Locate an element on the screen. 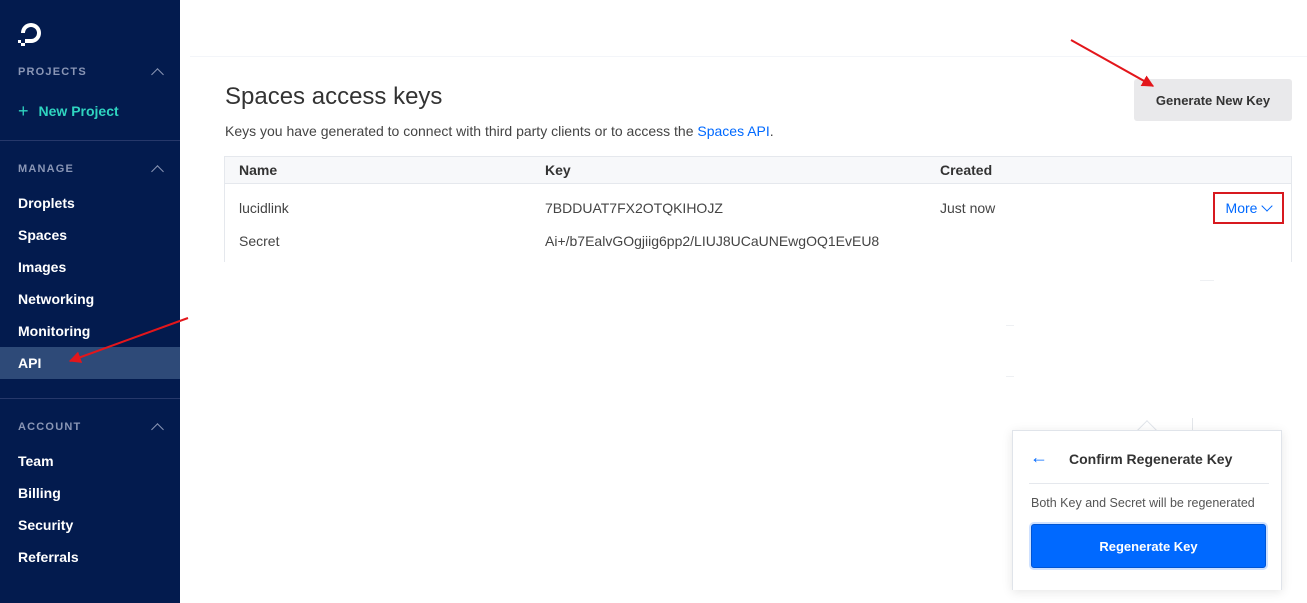 Image resolution: width=1307 pixels, height=603 pixels. key-id-cell: 7BDDUAT7FX2OTQKIHOJZ is located at coordinates (634, 208).